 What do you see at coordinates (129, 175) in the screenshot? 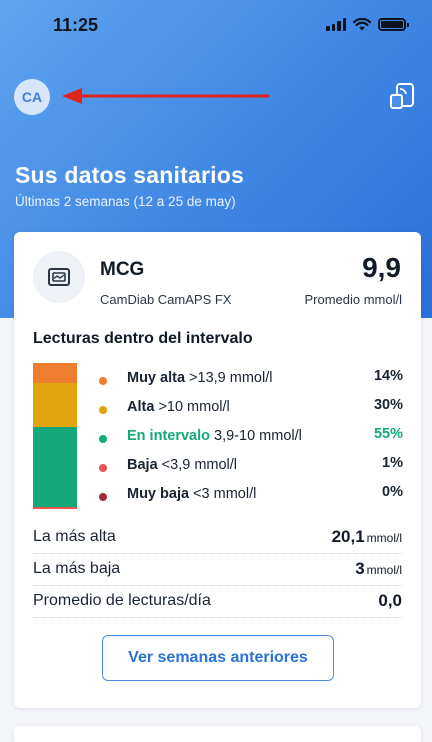
I see `page-title: Sus datos sanitarios` at bounding box center [129, 175].